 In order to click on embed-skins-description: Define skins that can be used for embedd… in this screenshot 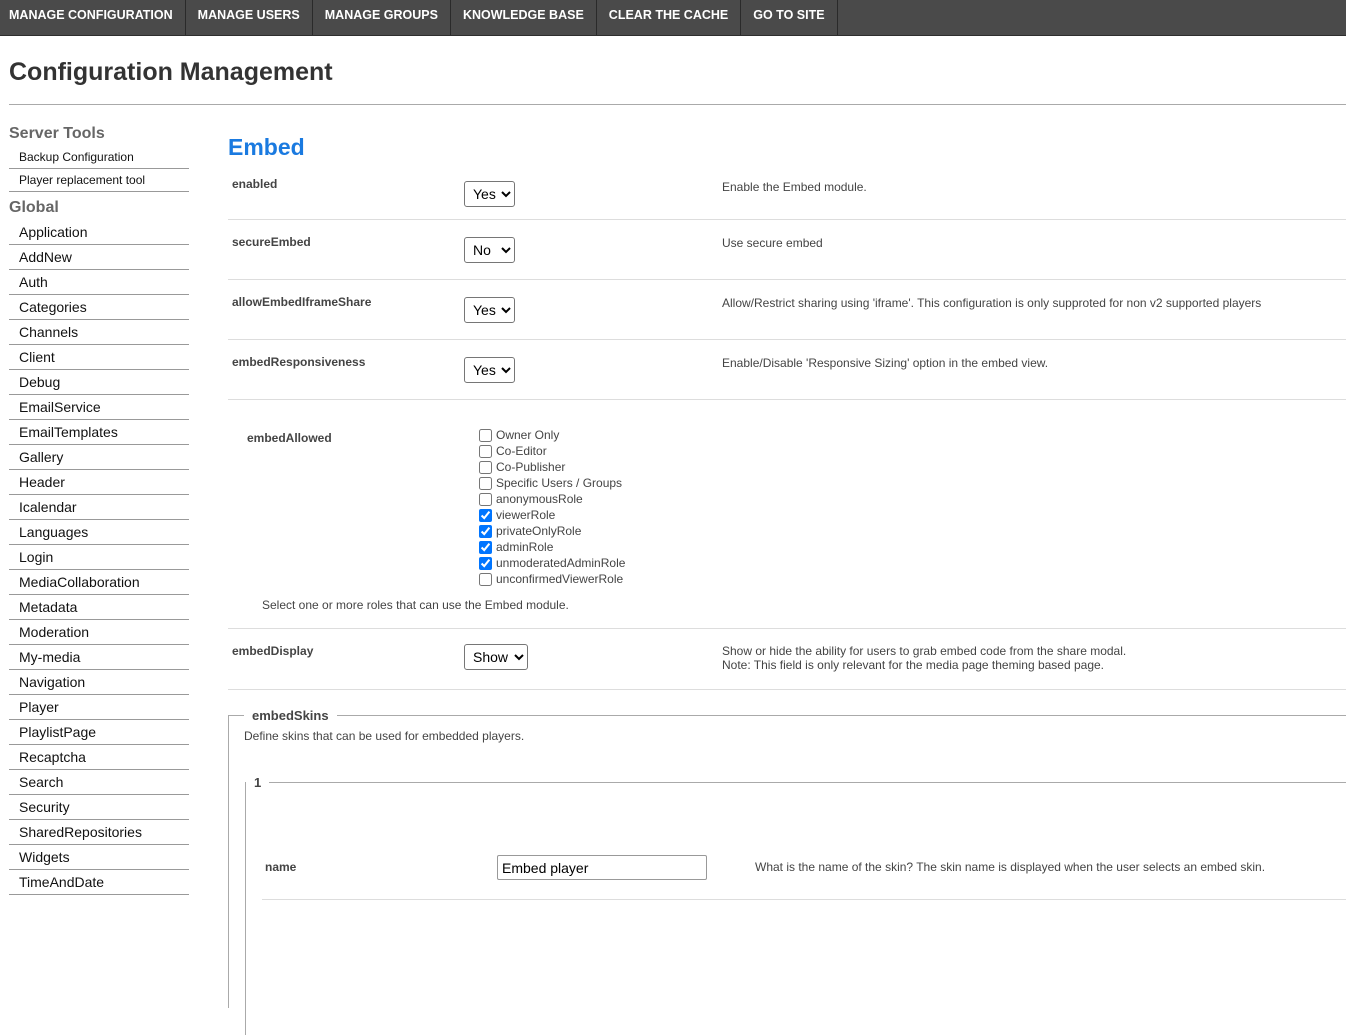, I will do `click(384, 736)`.